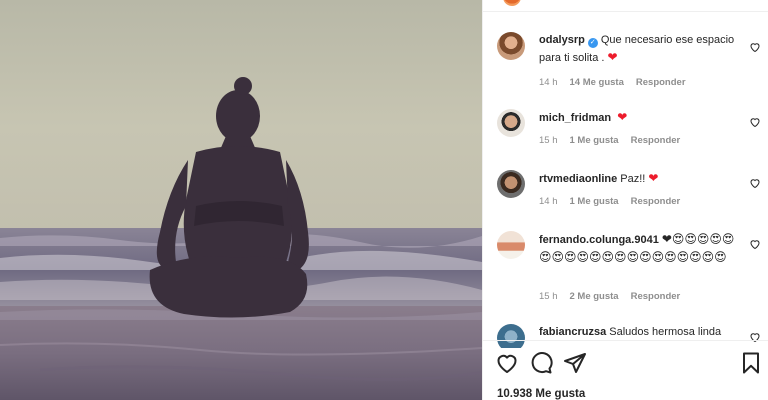  Describe the element at coordinates (507, 363) in the screenshot. I see `heart-outline-icon` at that location.